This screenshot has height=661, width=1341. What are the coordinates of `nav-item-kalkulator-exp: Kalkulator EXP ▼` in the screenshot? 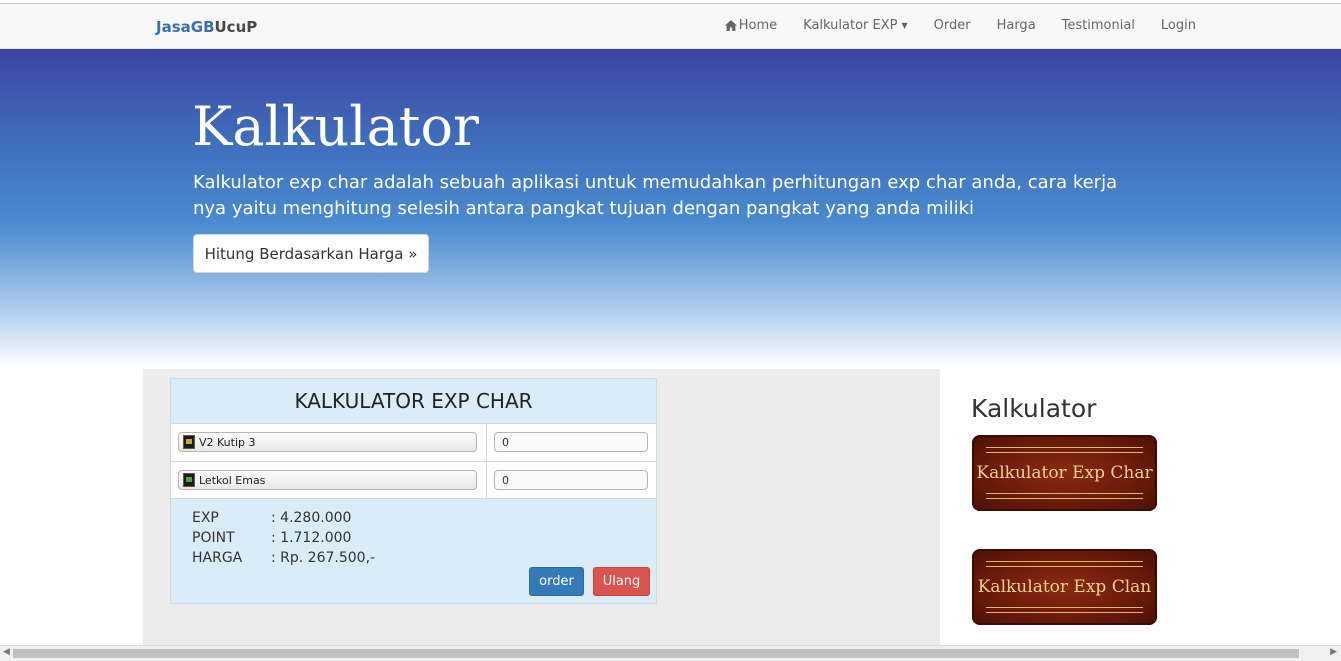 It's located at (855, 25).